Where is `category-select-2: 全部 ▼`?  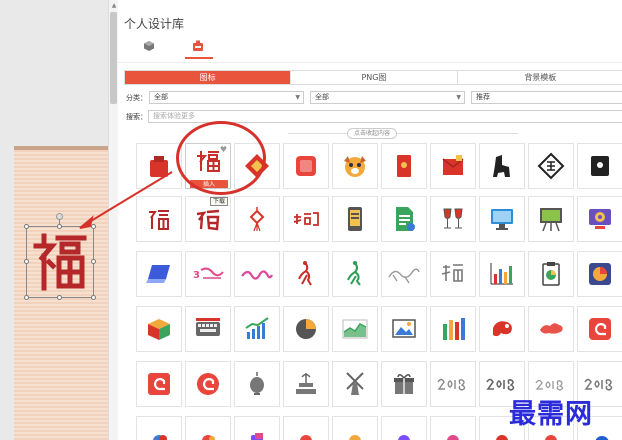 category-select-2: 全部 ▼ is located at coordinates (387, 97).